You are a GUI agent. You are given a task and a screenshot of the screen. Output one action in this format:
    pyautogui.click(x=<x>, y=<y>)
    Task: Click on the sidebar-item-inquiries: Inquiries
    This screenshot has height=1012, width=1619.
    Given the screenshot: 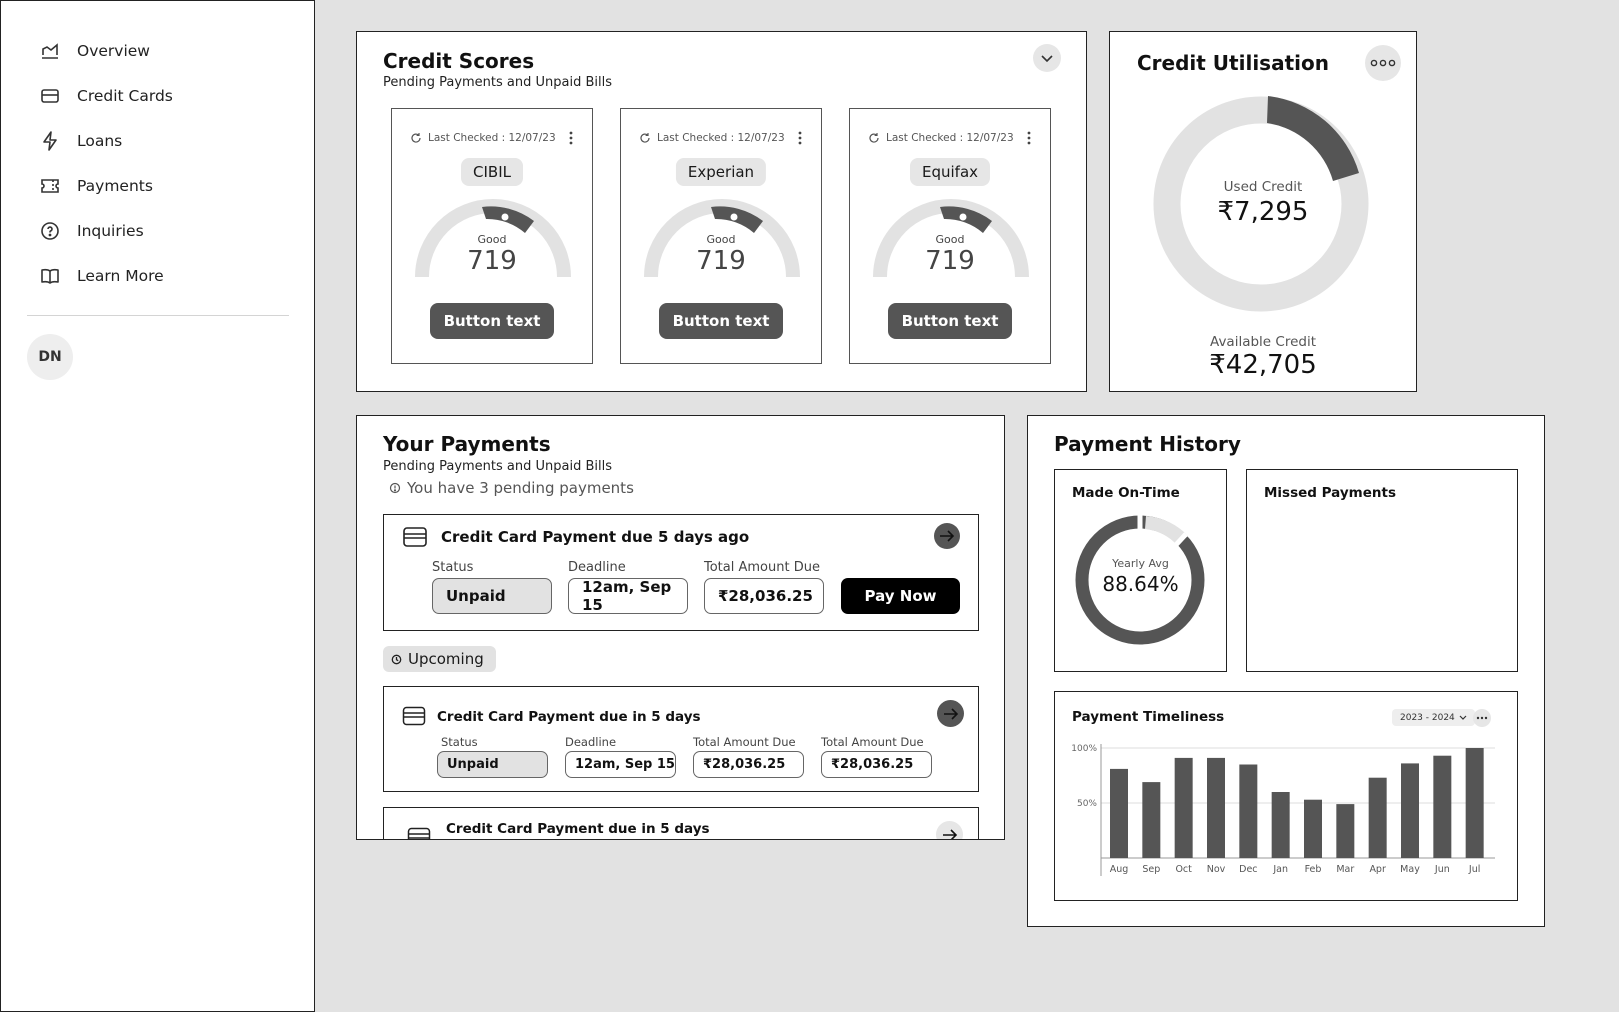 What is the action you would take?
    pyautogui.click(x=91, y=231)
    